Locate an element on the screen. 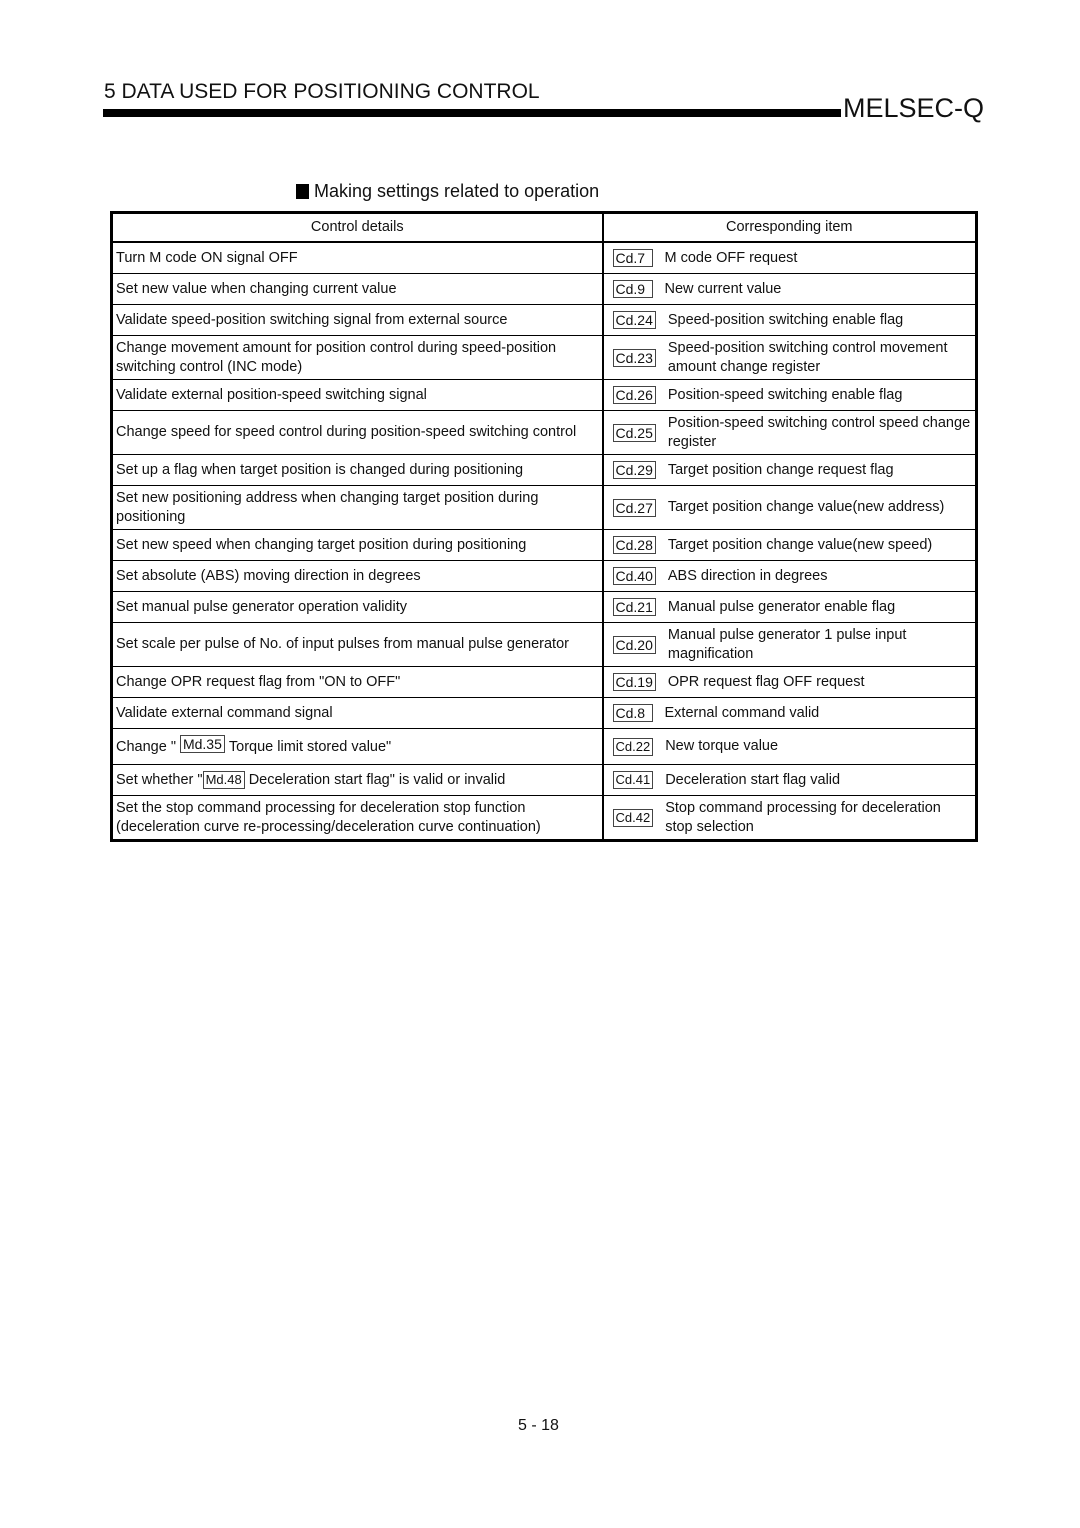 This screenshot has height=1528, width=1080. code-ref-box: Cd.21 is located at coordinates (634, 607).